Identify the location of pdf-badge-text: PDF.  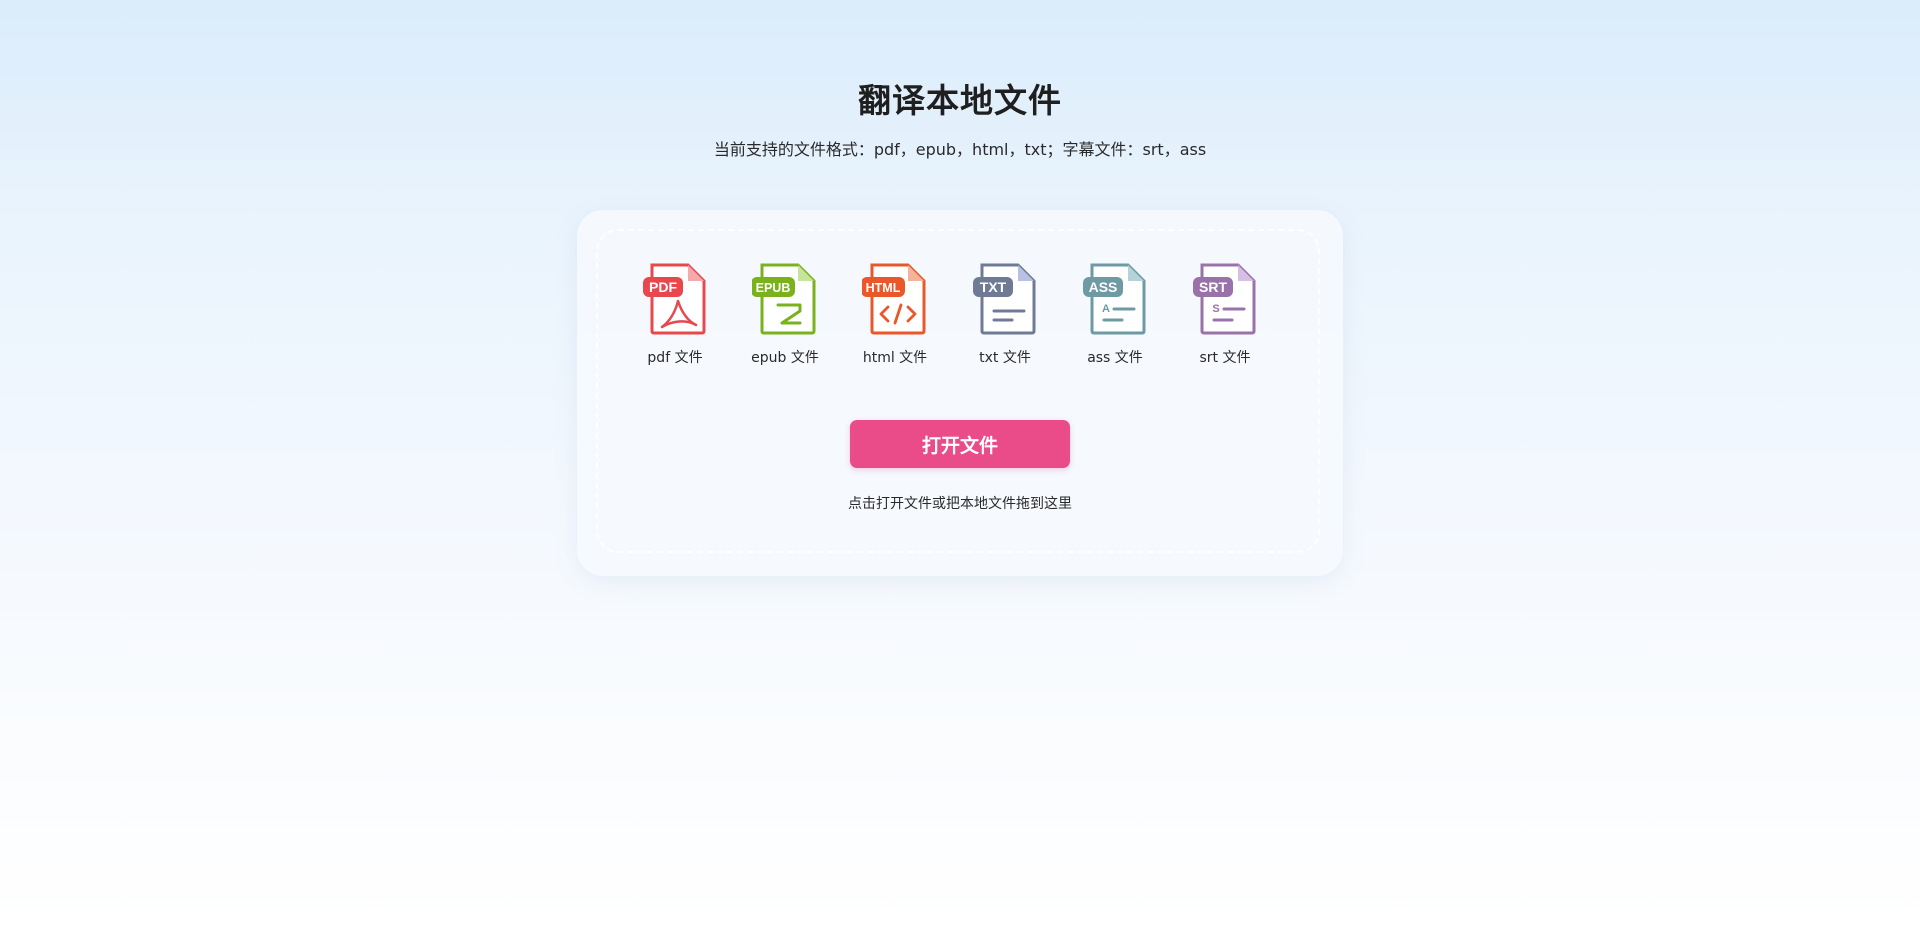
(663, 287).